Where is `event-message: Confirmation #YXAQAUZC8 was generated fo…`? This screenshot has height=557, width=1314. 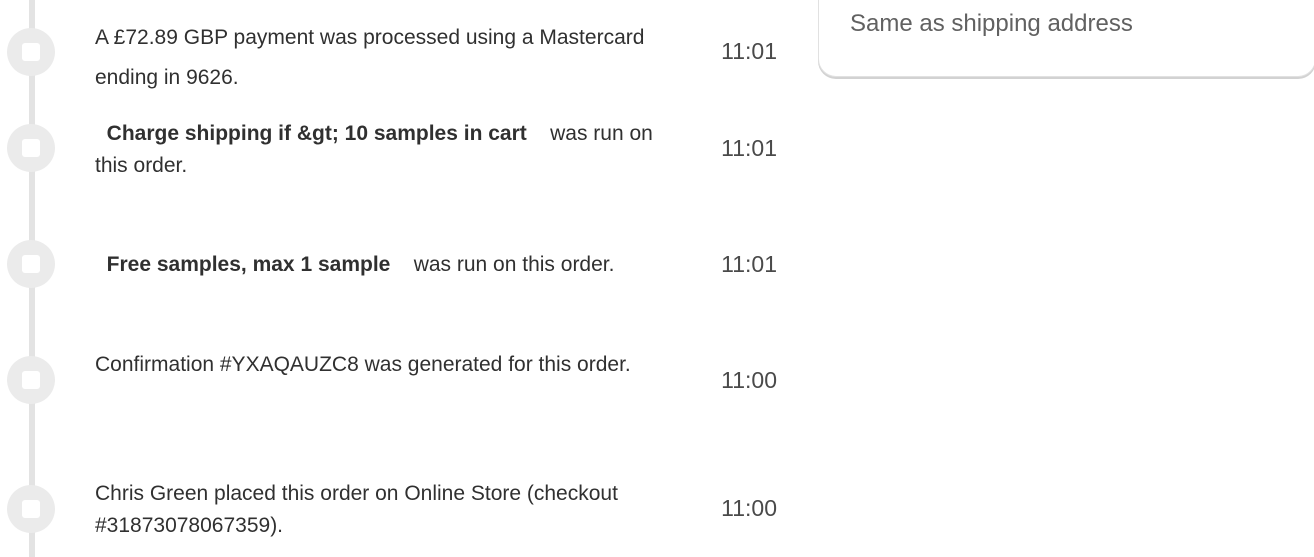 event-message: Confirmation #YXAQAUZC8 was generated fo… is located at coordinates (363, 364).